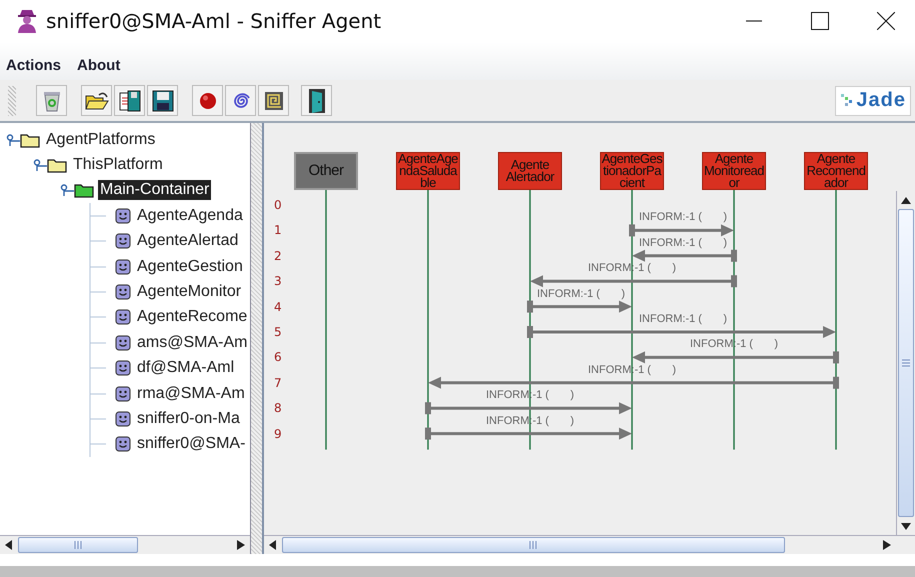  I want to click on spy-figure-icon, so click(27, 21).